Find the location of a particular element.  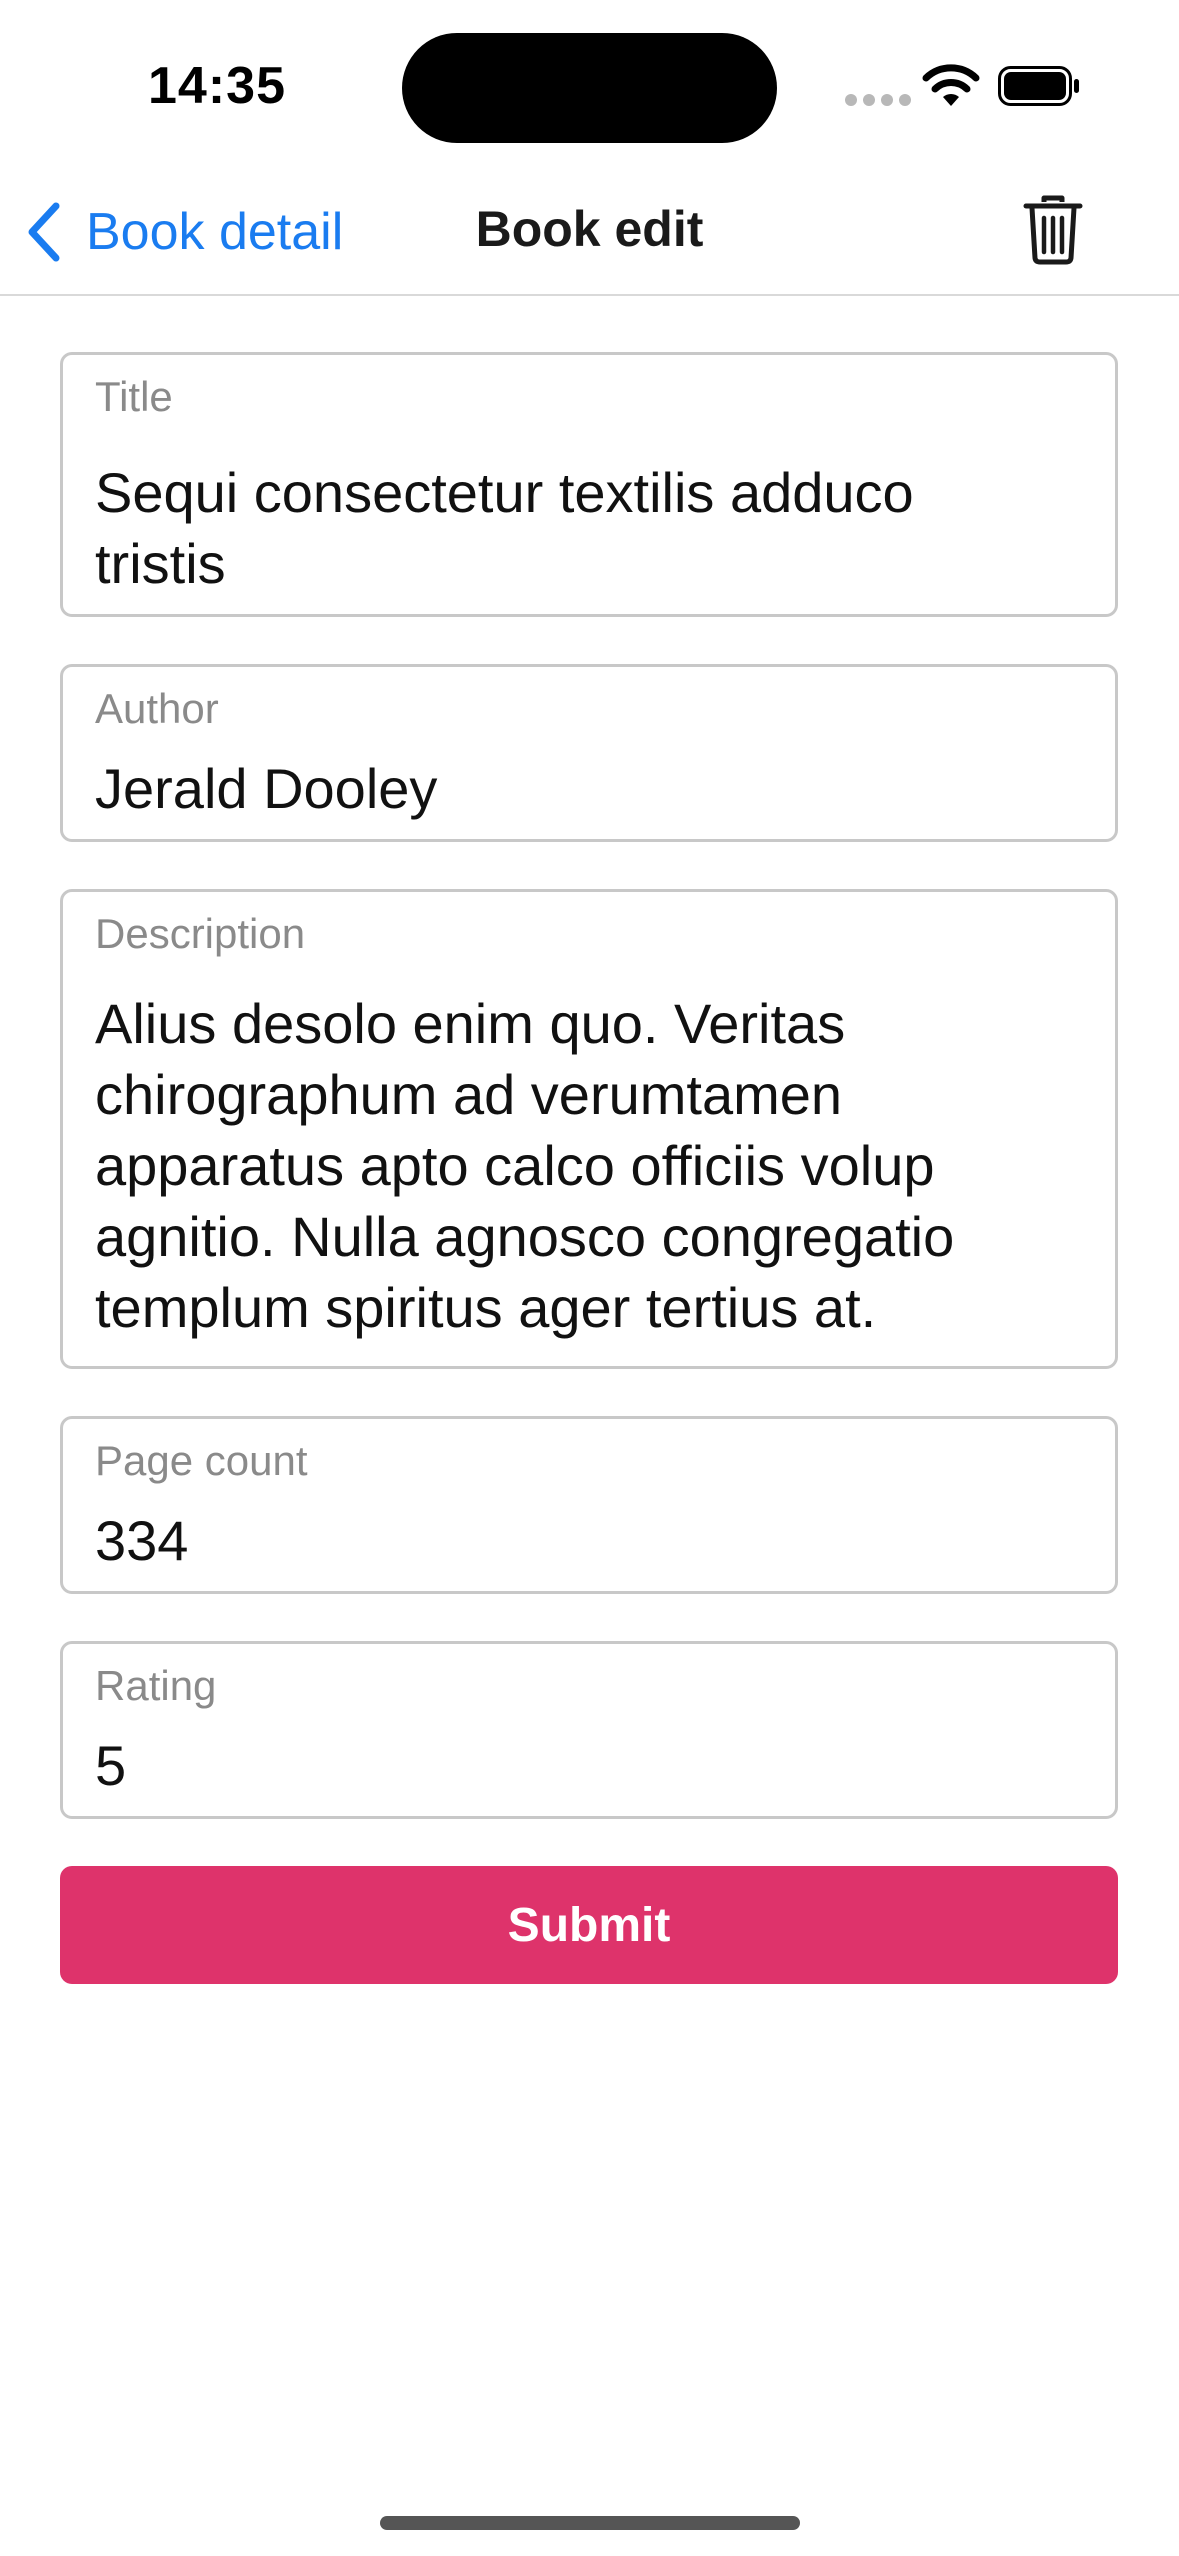

wifi-icon is located at coordinates (951, 85).